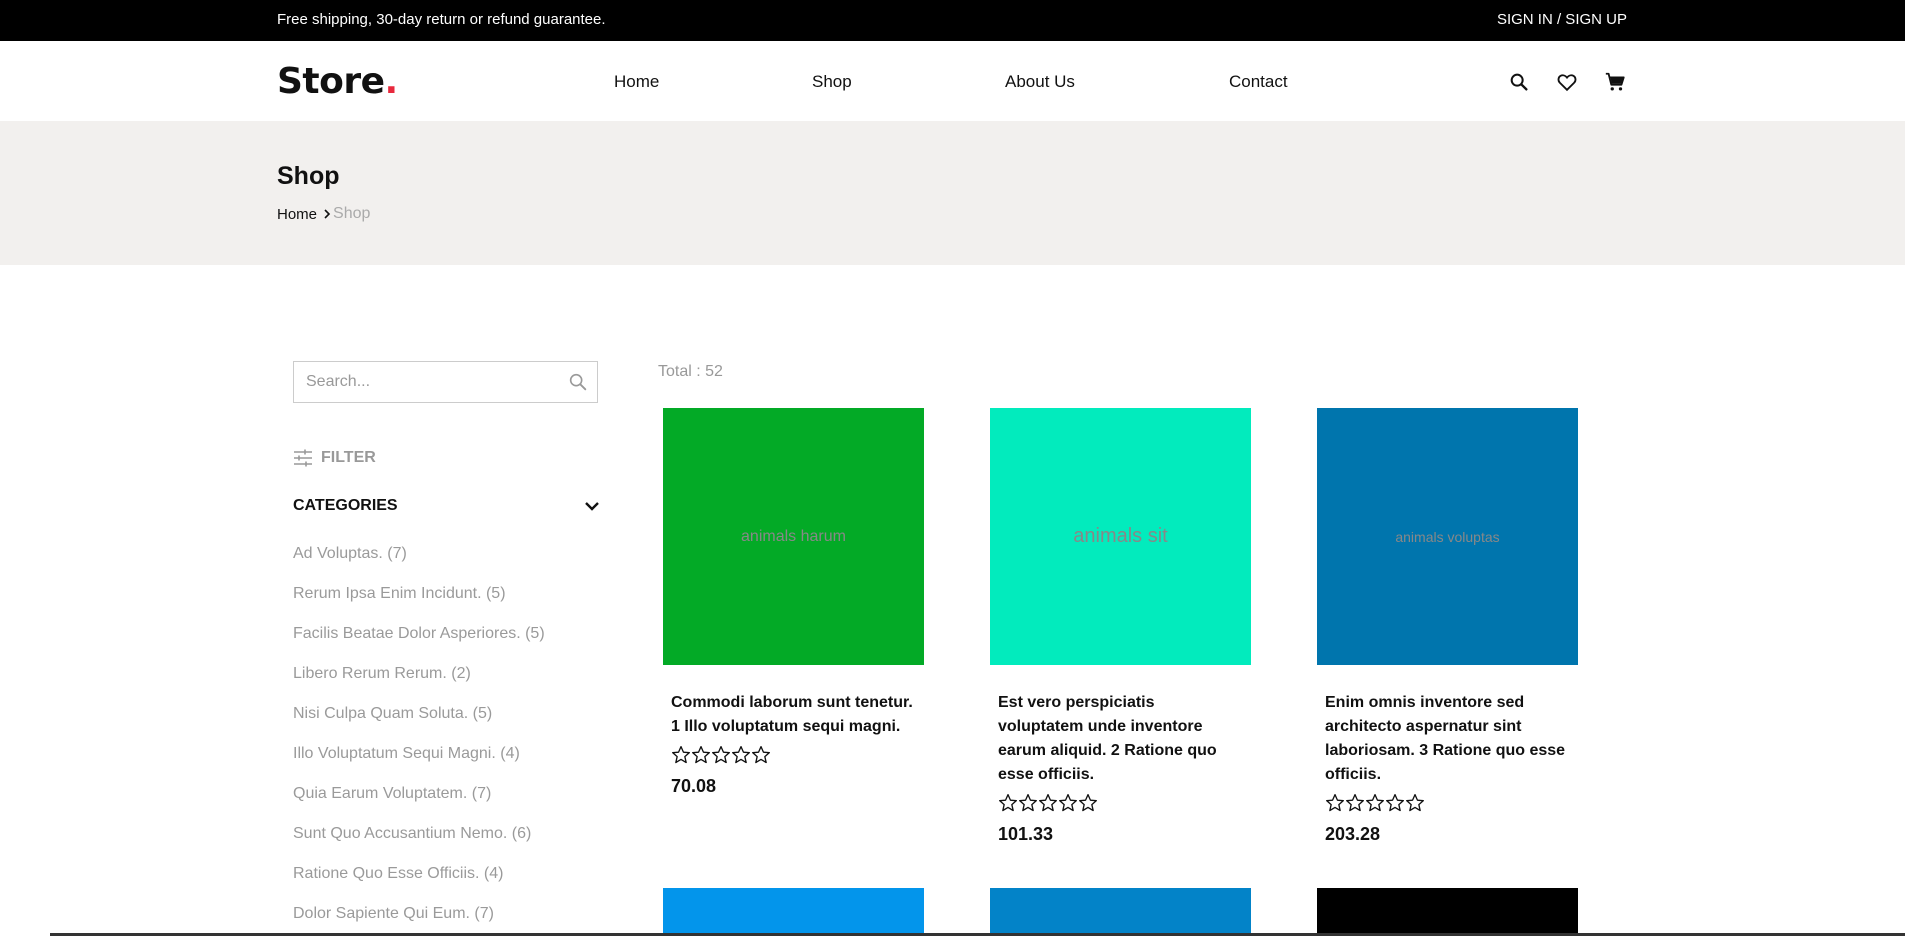 The height and width of the screenshot is (936, 1905). I want to click on page-title: Shop, so click(308, 176).